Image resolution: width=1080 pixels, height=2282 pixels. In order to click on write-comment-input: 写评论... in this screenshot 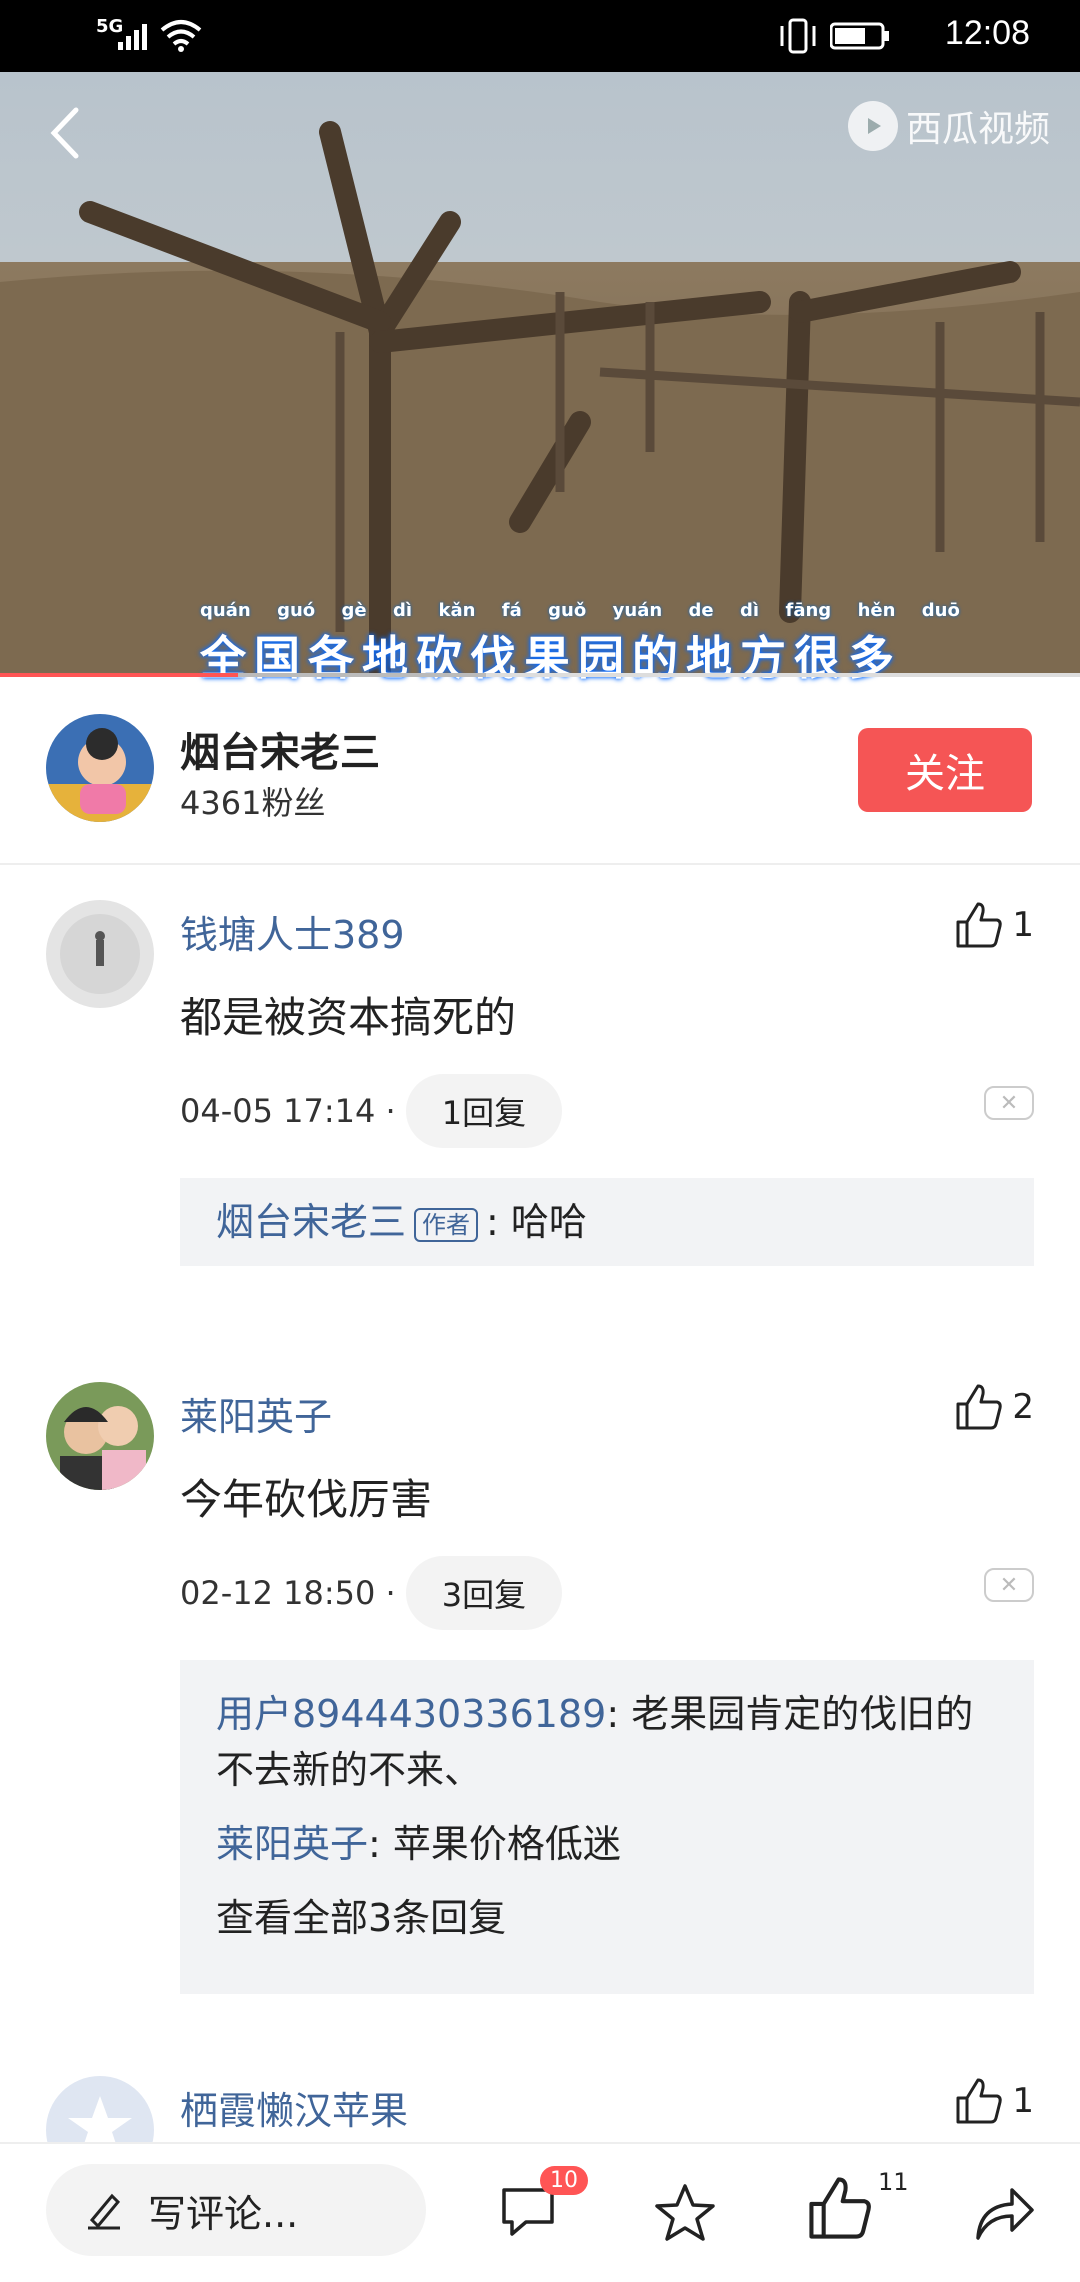, I will do `click(236, 2210)`.